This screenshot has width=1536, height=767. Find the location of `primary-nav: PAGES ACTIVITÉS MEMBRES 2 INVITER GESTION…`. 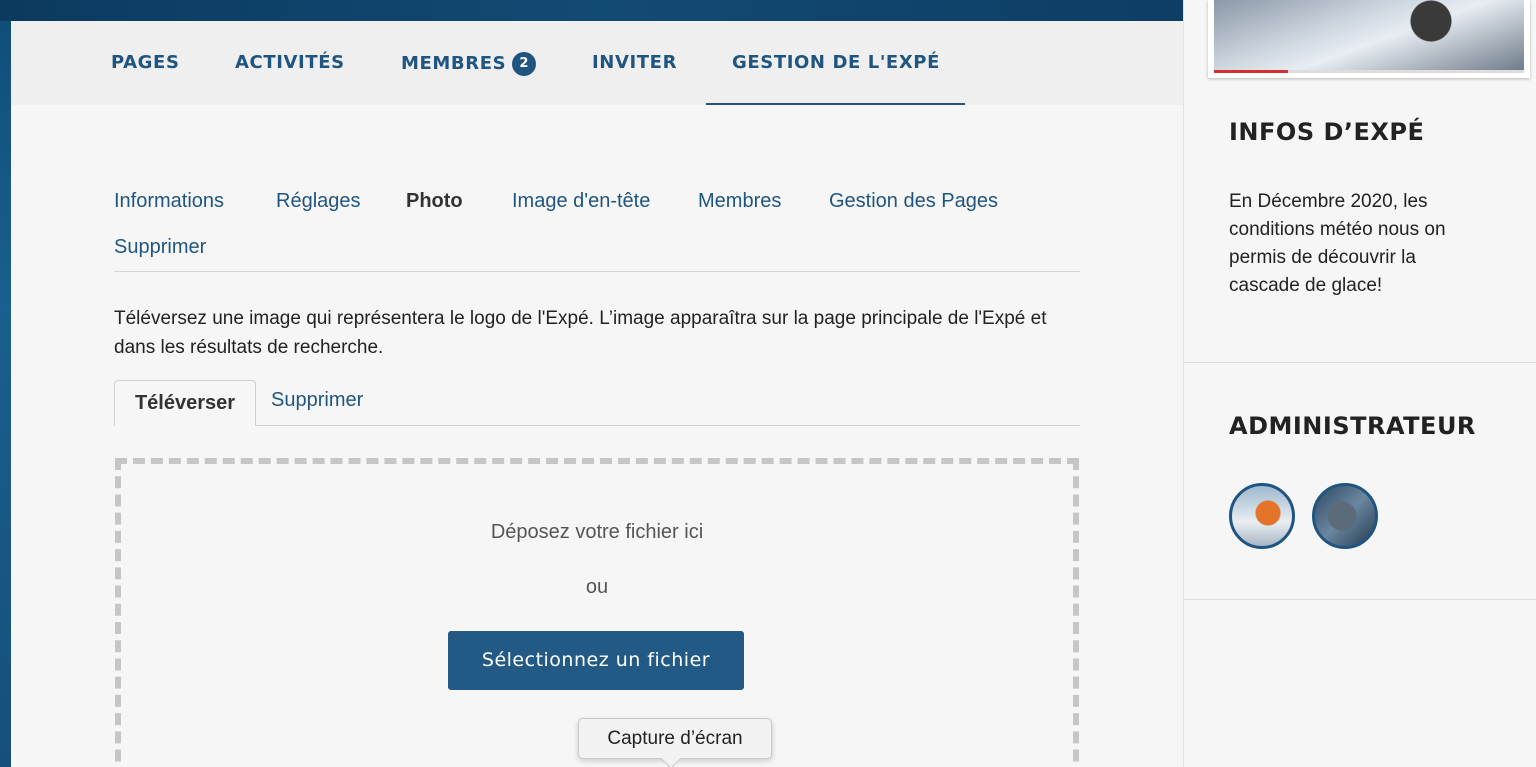

primary-nav: PAGES ACTIVITÉS MEMBRES 2 INVITER GESTION… is located at coordinates (597, 63).